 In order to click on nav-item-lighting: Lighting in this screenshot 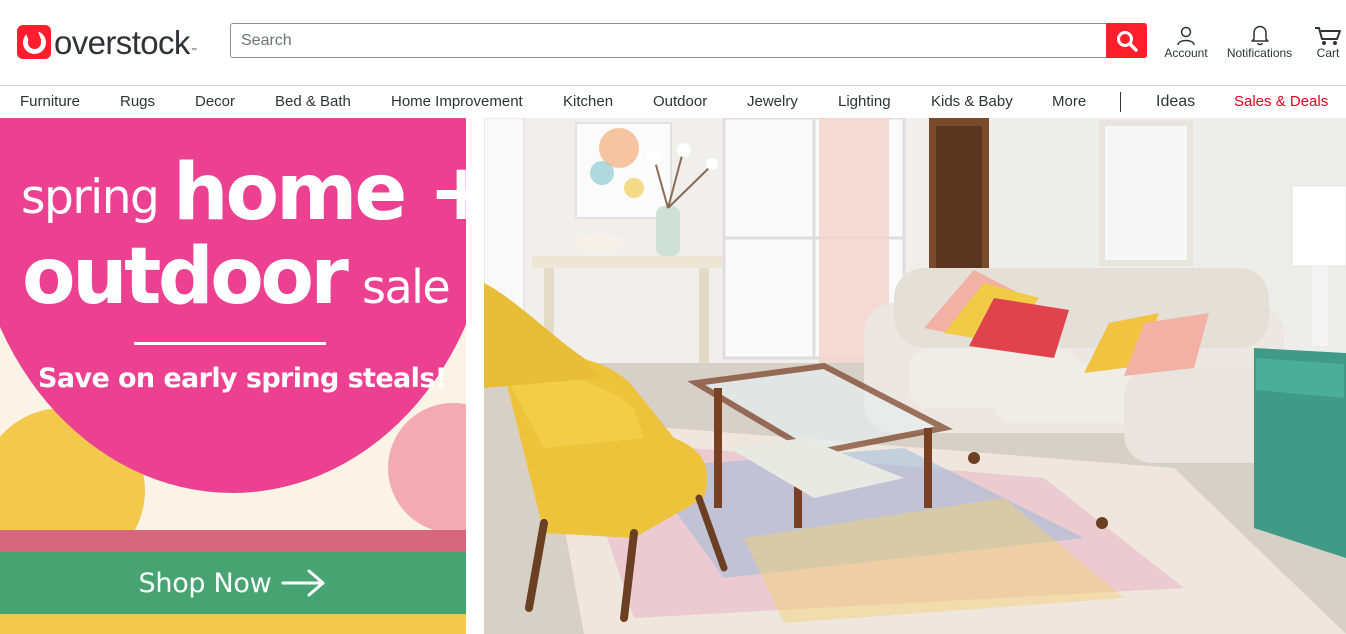, I will do `click(864, 102)`.